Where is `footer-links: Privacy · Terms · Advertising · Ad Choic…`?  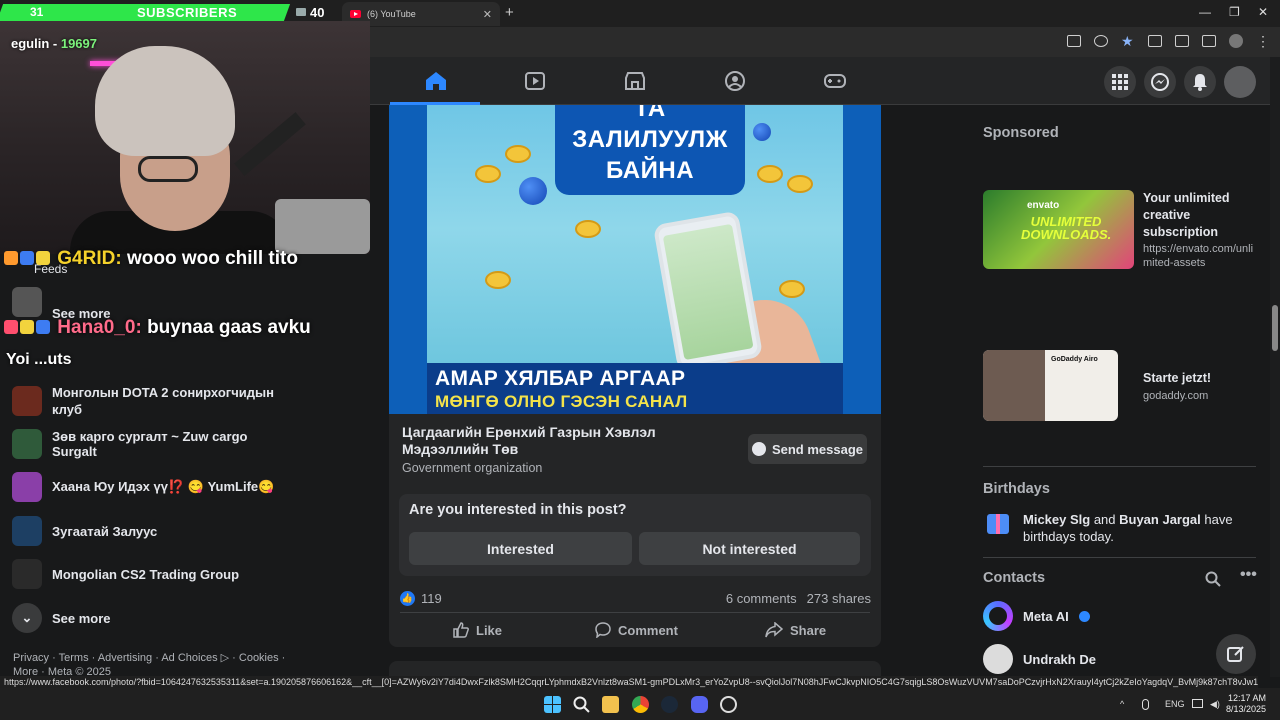 footer-links: Privacy · Terms · Advertising · Ad Choic… is located at coordinates (158, 665).